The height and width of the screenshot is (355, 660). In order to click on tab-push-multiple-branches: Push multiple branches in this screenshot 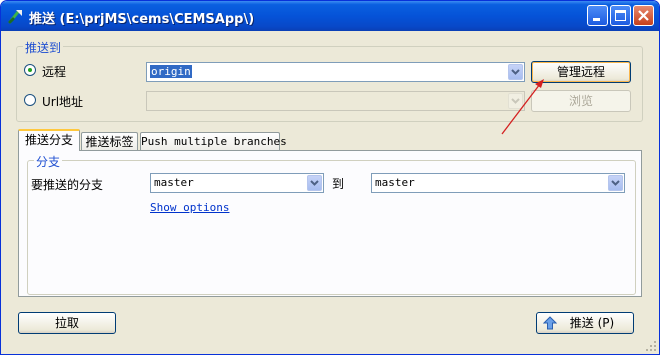, I will do `click(213, 141)`.